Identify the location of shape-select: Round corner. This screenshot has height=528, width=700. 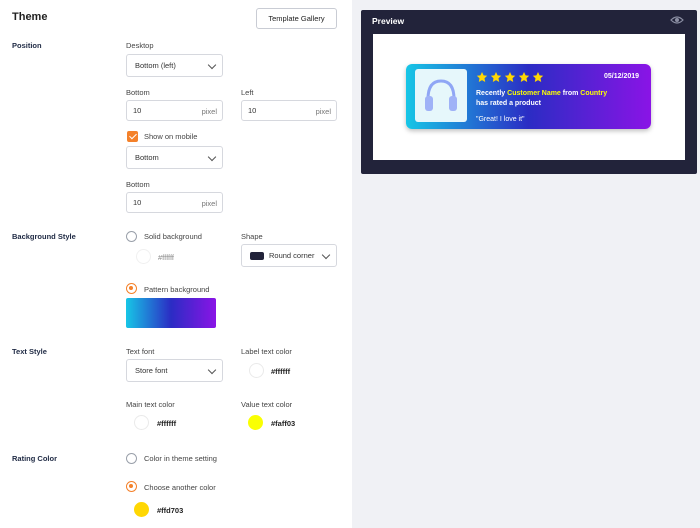
(289, 255).